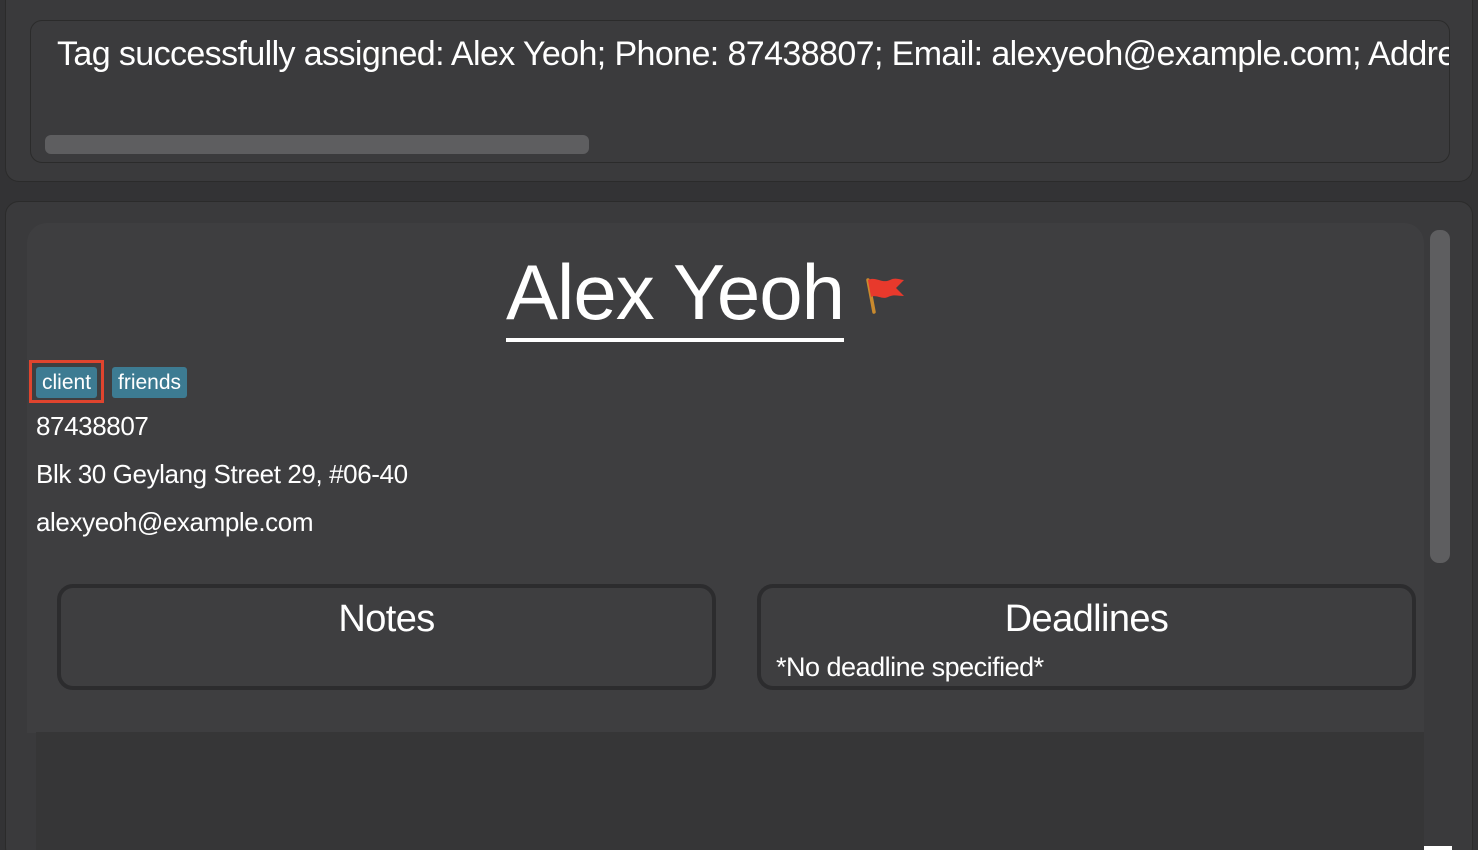  I want to click on corner-mark, so click(1438, 848).